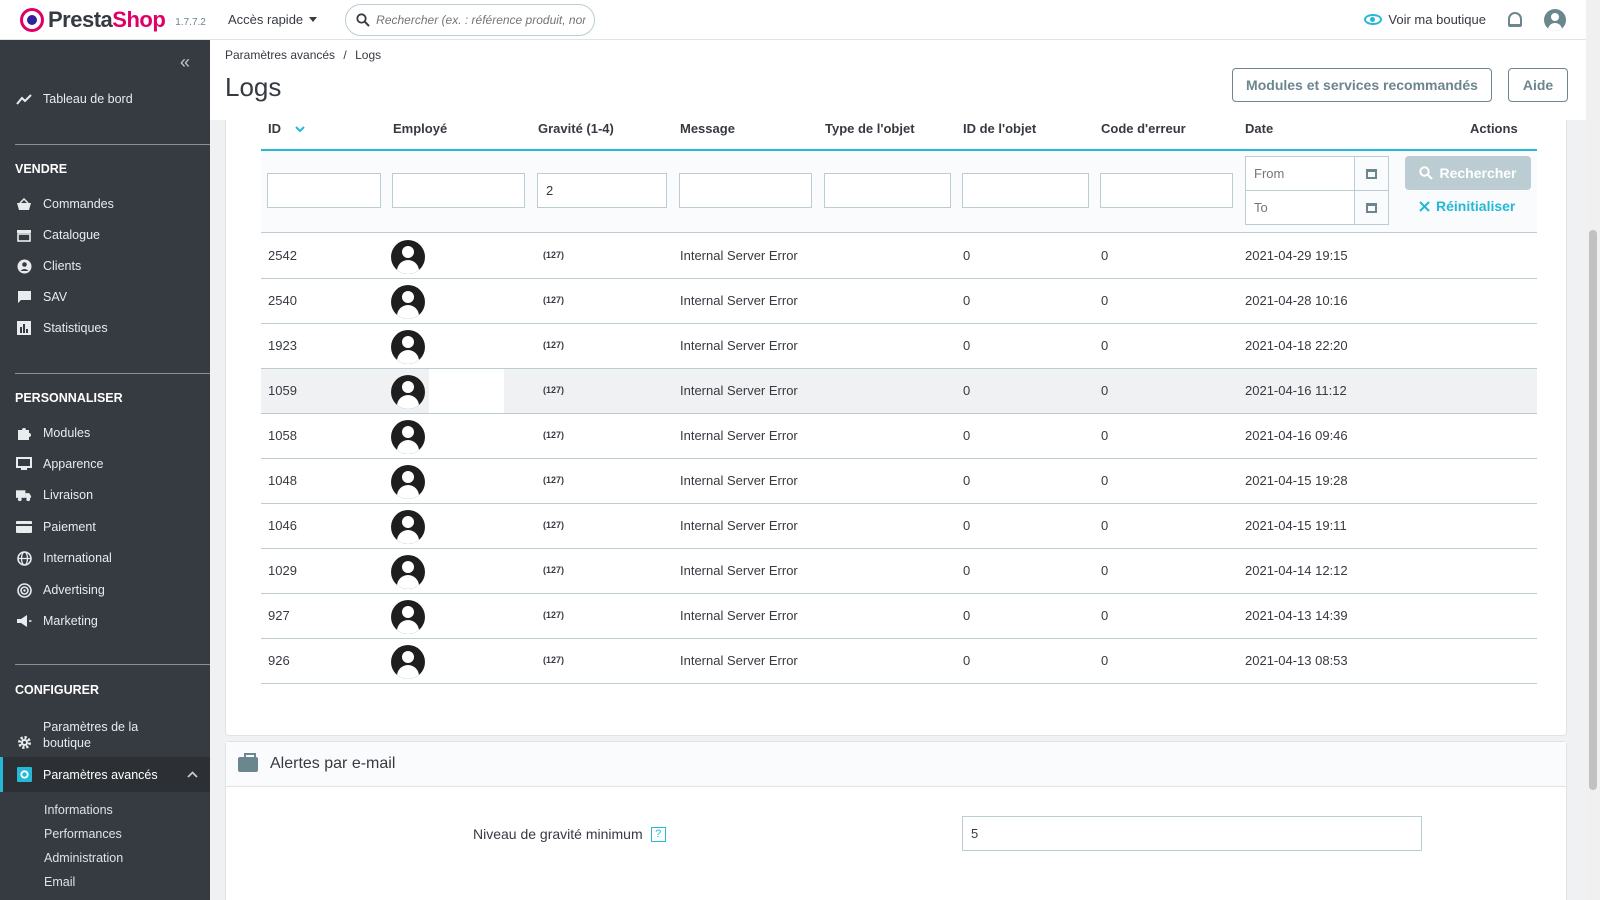  I want to click on sidebar-item-marketing: Marketing, so click(105, 621).